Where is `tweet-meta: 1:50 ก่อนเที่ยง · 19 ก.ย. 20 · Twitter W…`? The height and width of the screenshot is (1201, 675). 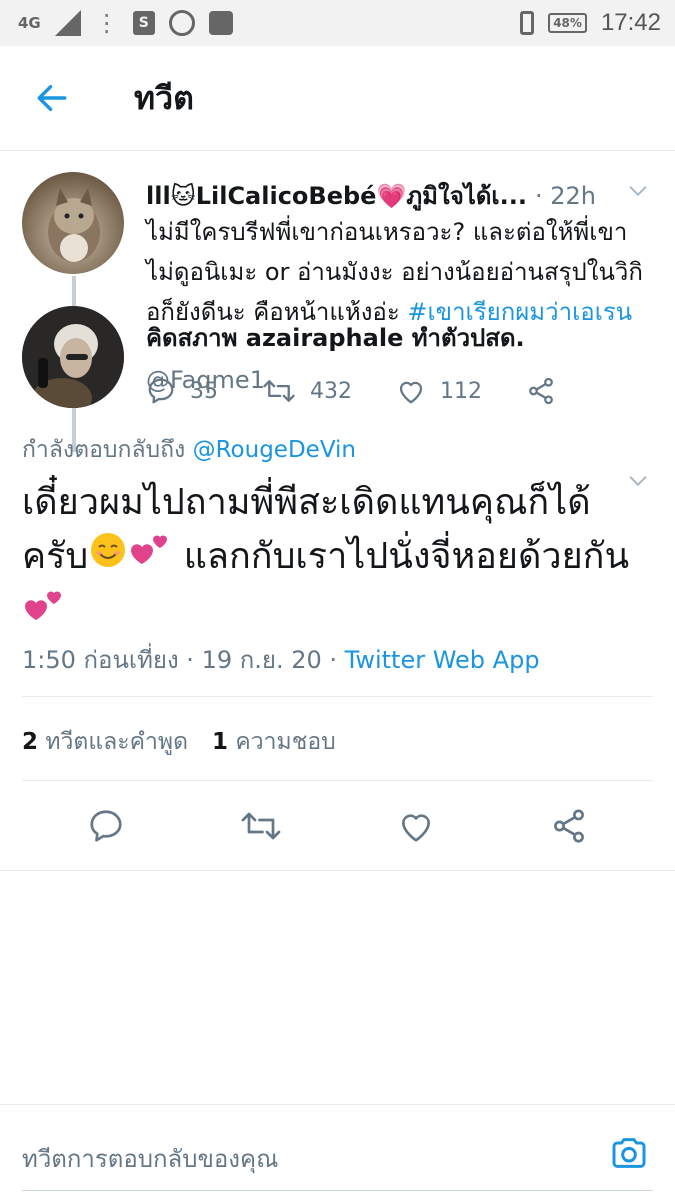 tweet-meta: 1:50 ก่อนเที่ยง · 19 ก.ย. 20 · Twitter W… is located at coordinates (281, 659).